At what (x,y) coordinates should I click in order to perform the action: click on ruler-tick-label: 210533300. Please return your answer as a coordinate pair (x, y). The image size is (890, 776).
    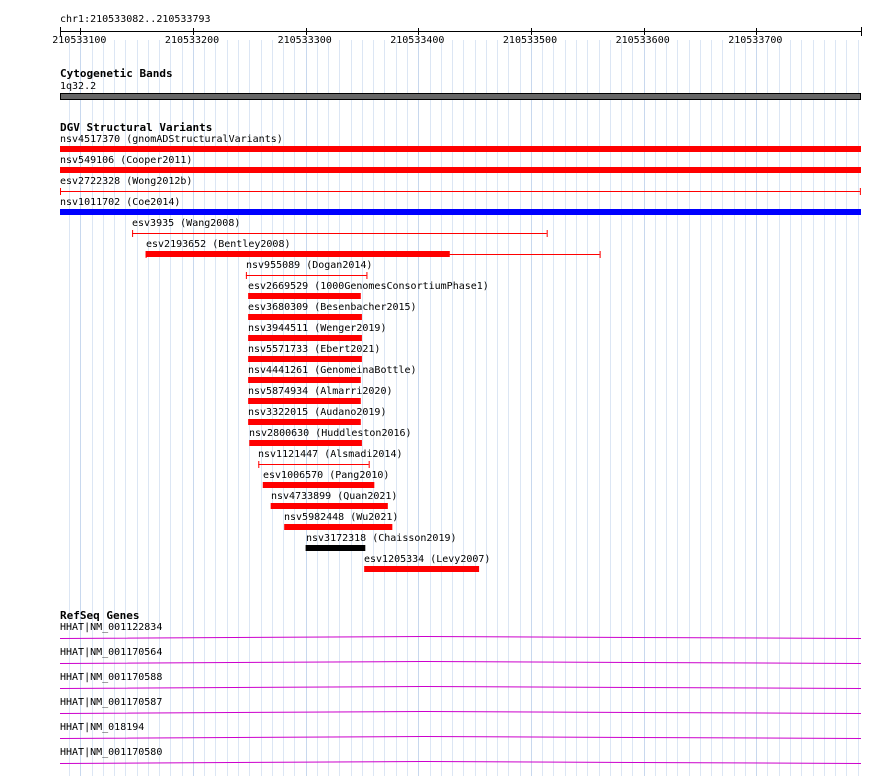
    Looking at the image, I should click on (304, 40).